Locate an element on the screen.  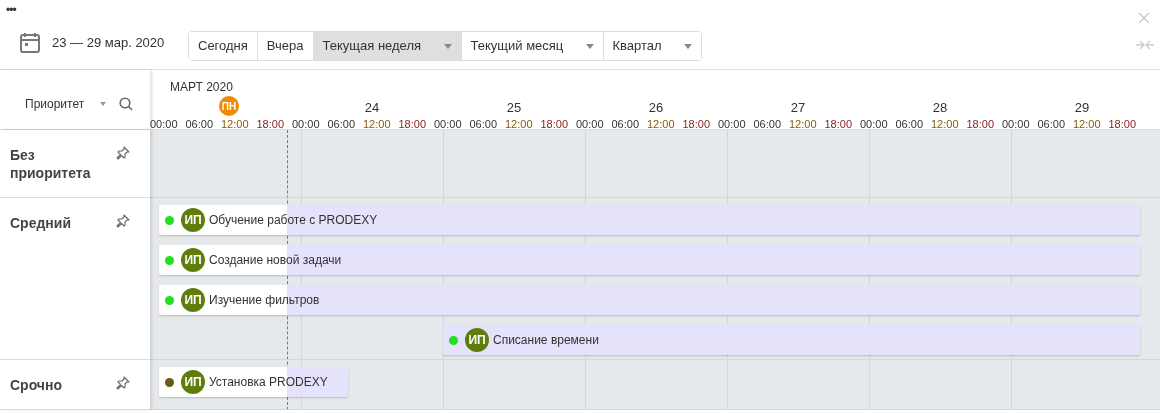
task-title: Списание времени is located at coordinates (546, 340).